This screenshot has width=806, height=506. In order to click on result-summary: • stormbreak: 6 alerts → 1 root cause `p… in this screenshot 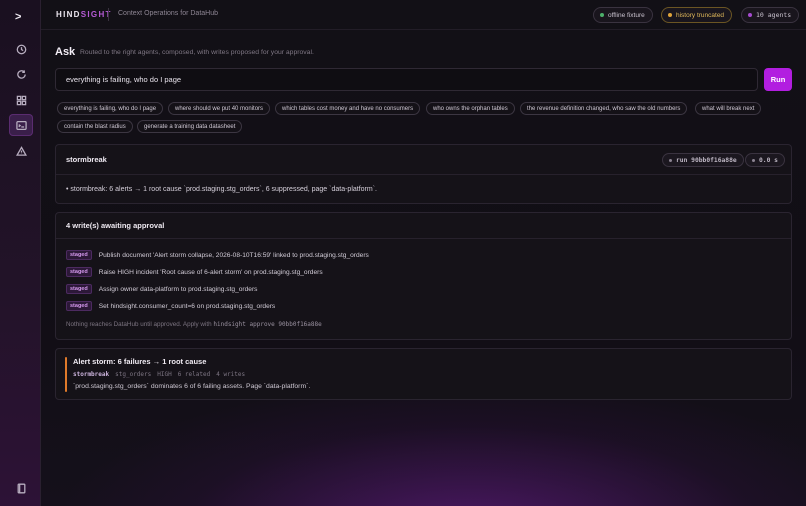, I will do `click(221, 189)`.